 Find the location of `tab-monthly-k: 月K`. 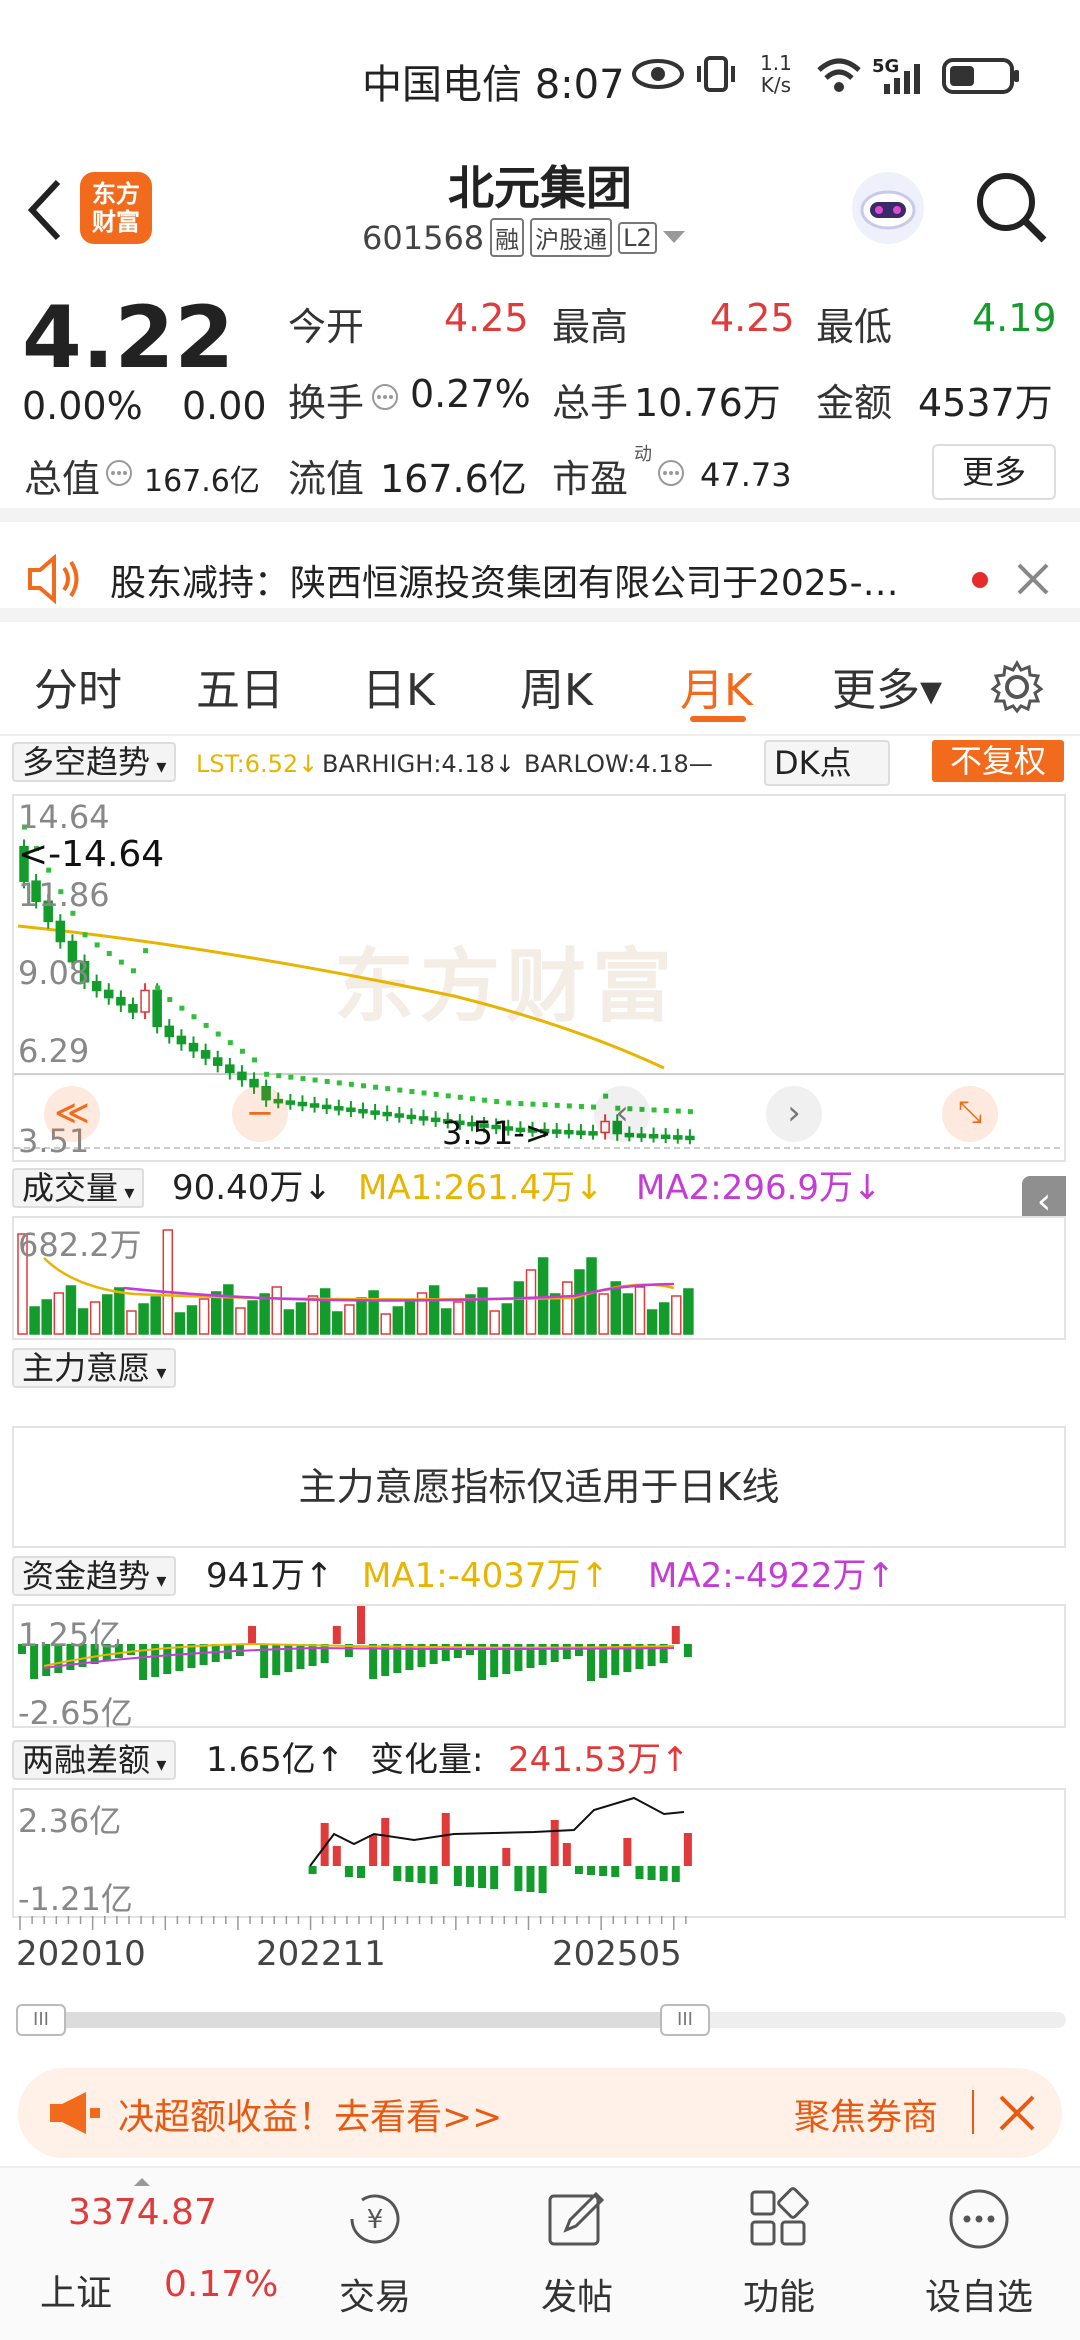

tab-monthly-k: 月K is located at coordinates (716, 686).